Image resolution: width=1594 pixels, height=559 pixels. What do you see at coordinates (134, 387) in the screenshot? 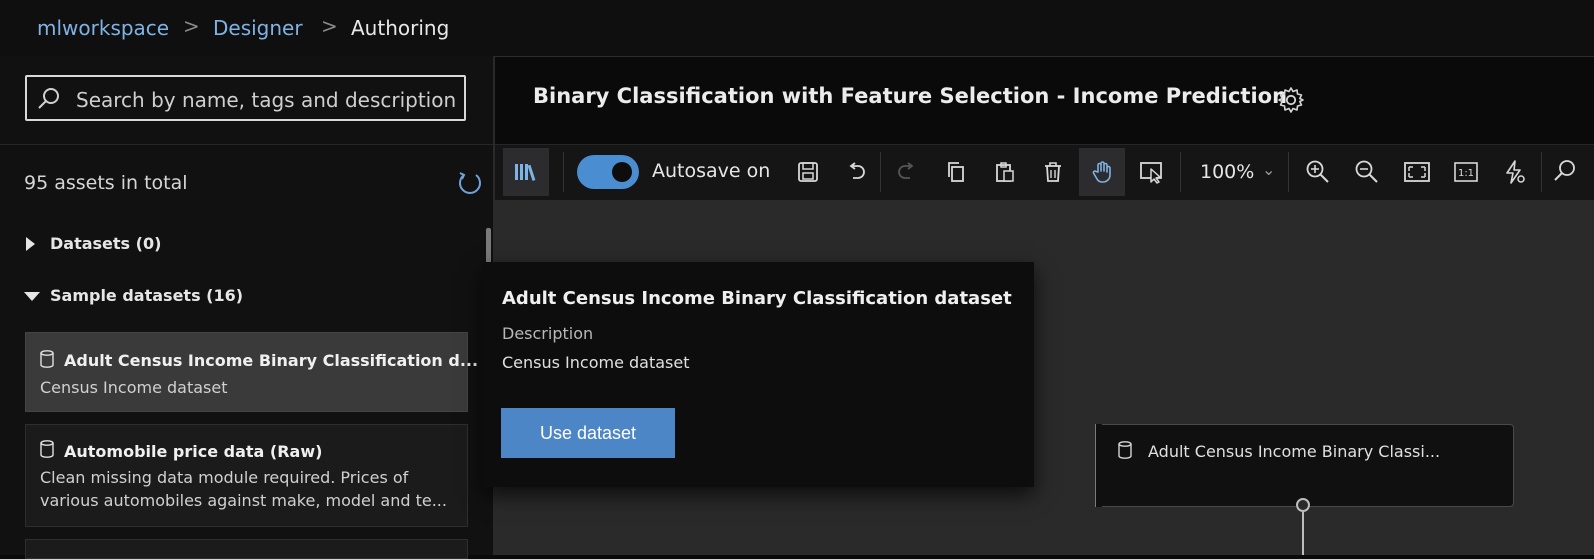
I see `list-item-description: Census Income dataset` at bounding box center [134, 387].